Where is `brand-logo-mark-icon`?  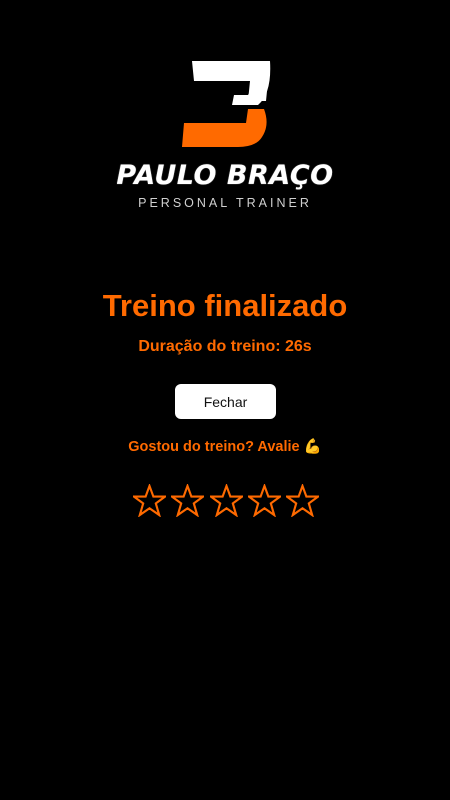 brand-logo-mark-icon is located at coordinates (226, 104).